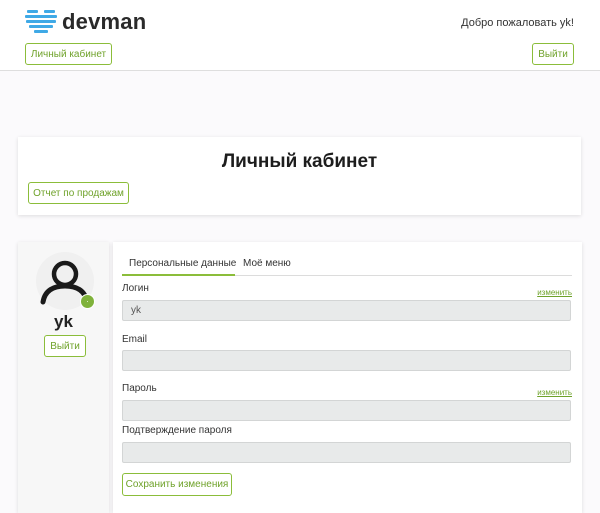 The height and width of the screenshot is (513, 600). I want to click on logo: devman, so click(85, 21).